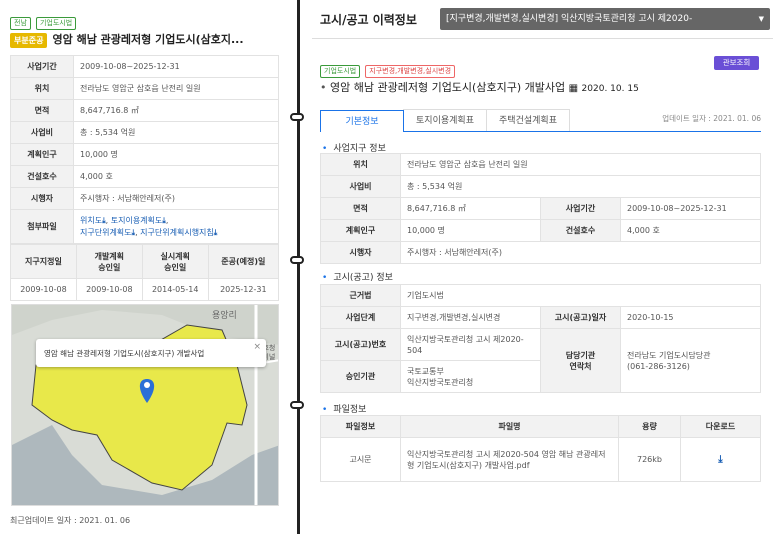  Describe the element at coordinates (761, 19) in the screenshot. I see `chevron-down-icon: ▼` at that location.